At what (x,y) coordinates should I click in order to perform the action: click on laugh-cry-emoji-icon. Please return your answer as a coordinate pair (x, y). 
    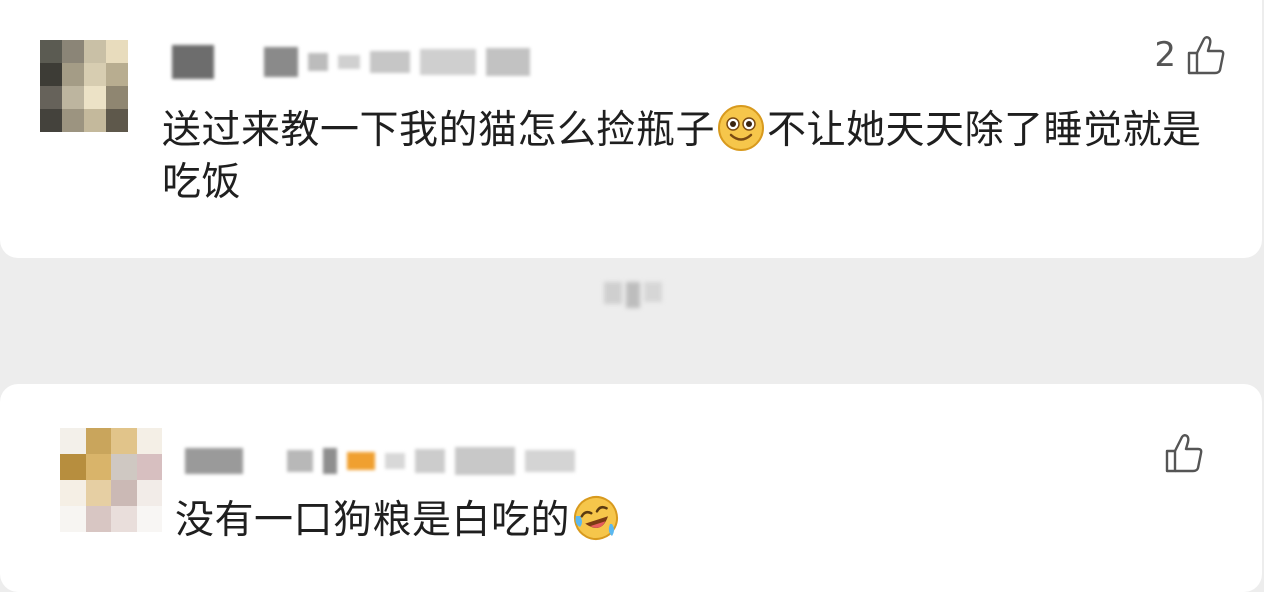
    Looking at the image, I should click on (596, 518).